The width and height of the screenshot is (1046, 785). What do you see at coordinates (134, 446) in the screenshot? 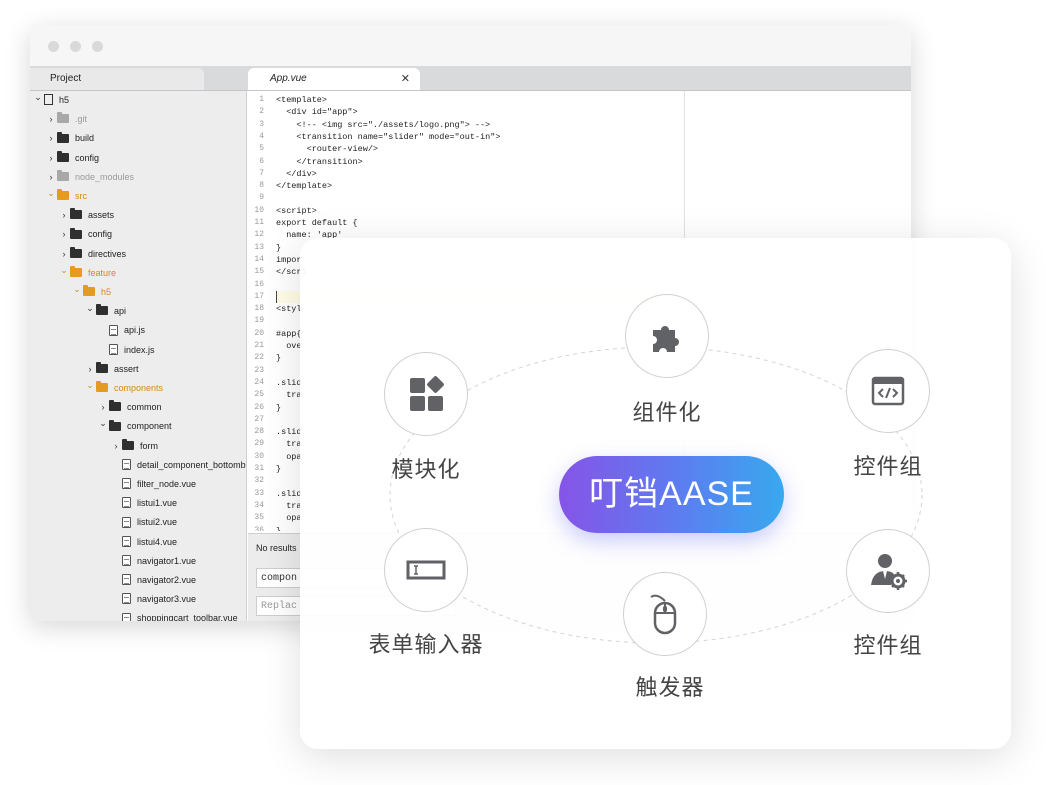
I see `tree-item: › form` at bounding box center [134, 446].